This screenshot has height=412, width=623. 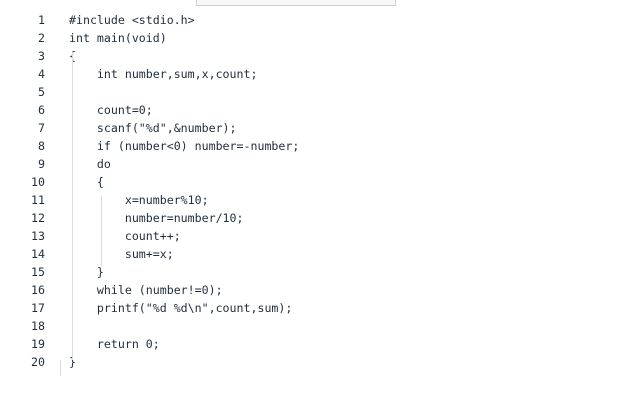 I want to click on code-line: 15 }, so click(x=311, y=272).